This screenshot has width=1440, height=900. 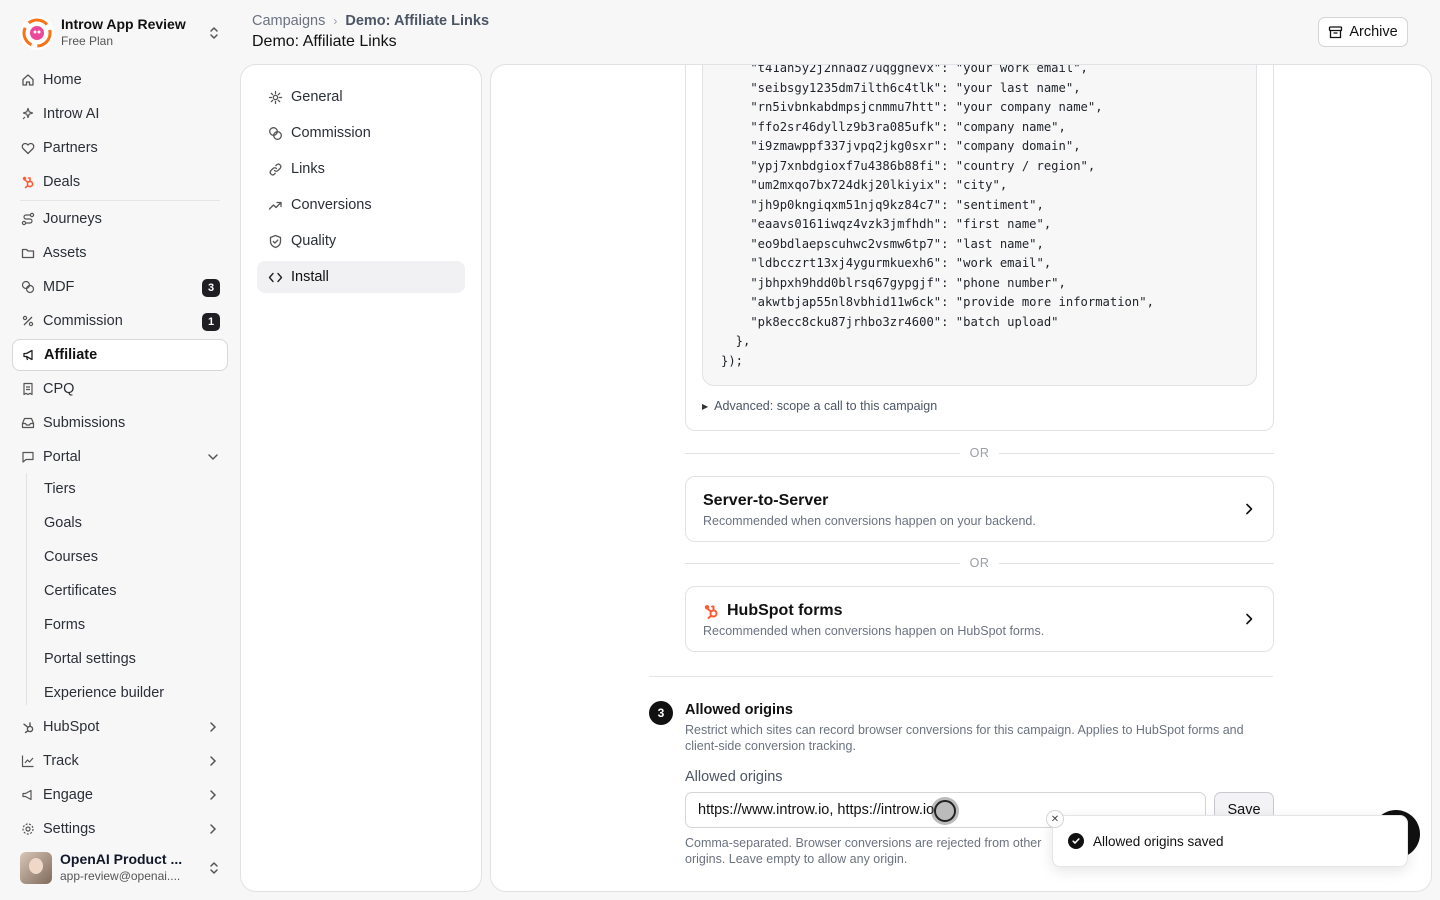 I want to click on settings-tab-links: Links, so click(x=361, y=169).